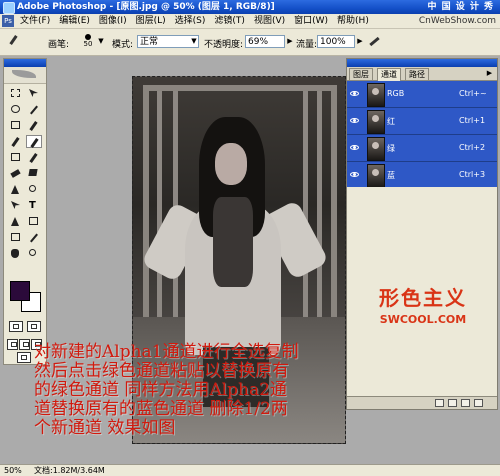  I want to click on menu-view: 视图(V), so click(269, 21).